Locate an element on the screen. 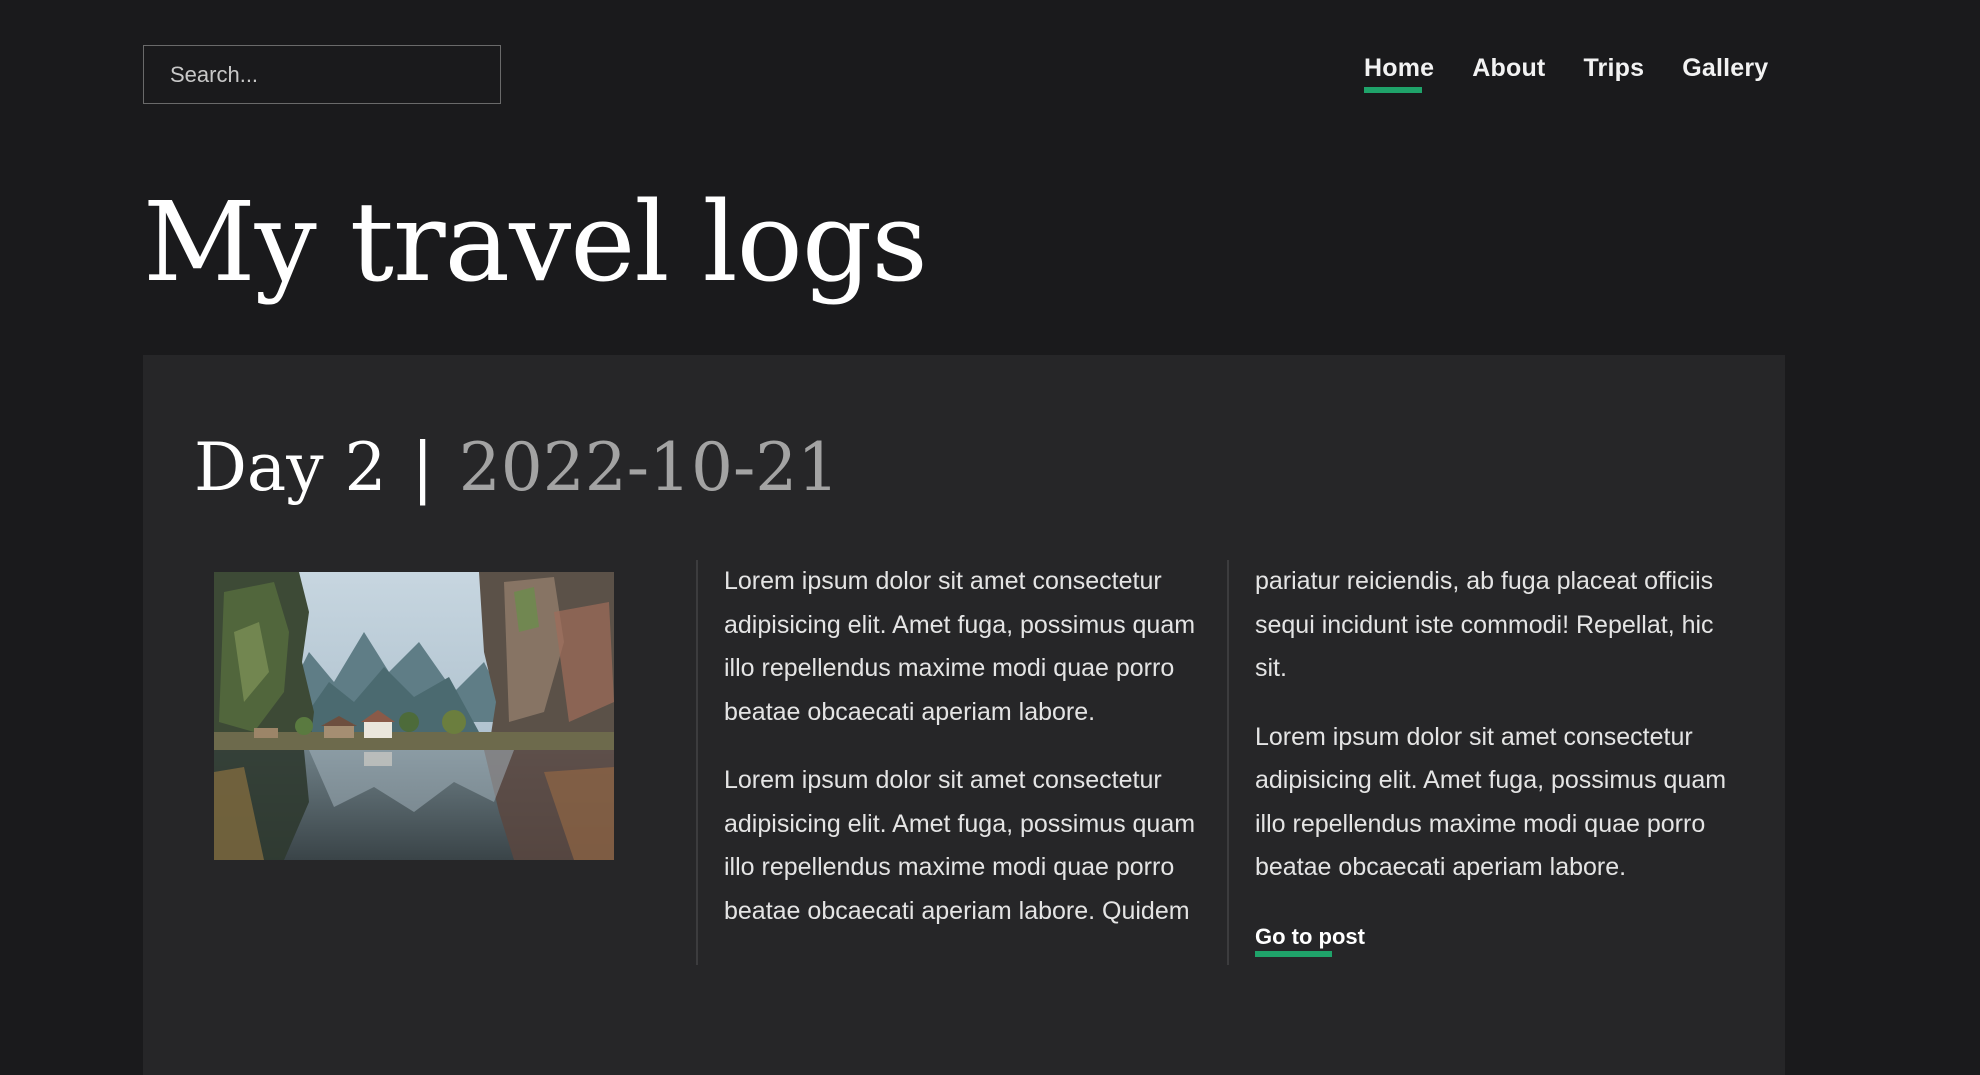 The image size is (1980, 1075). landscape-photo-icon is located at coordinates (414, 716).